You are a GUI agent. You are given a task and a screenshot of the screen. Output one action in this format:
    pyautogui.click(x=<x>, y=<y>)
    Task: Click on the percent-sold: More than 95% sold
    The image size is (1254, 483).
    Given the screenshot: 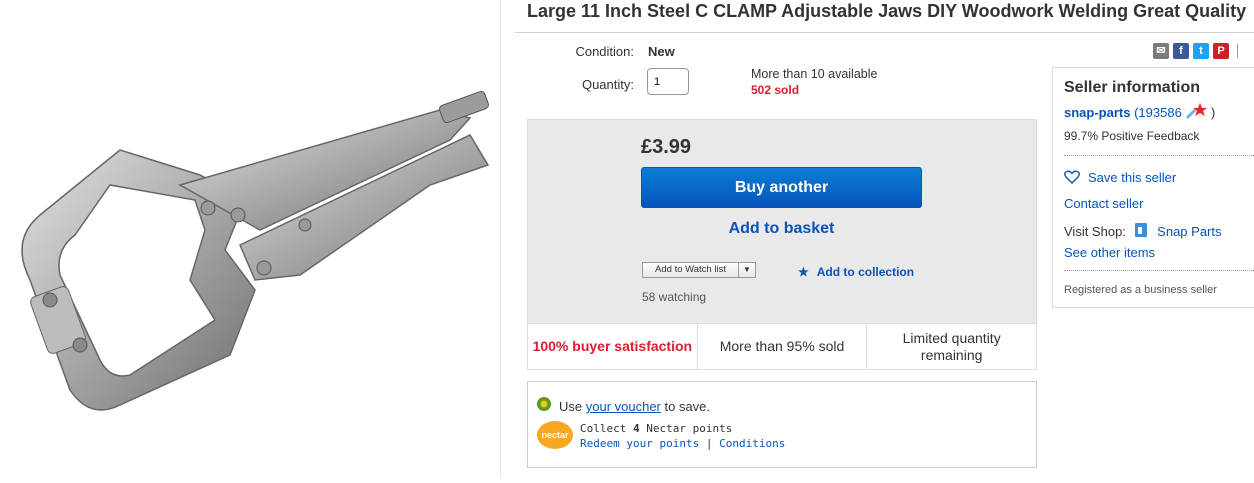 What is the action you would take?
    pyautogui.click(x=781, y=346)
    